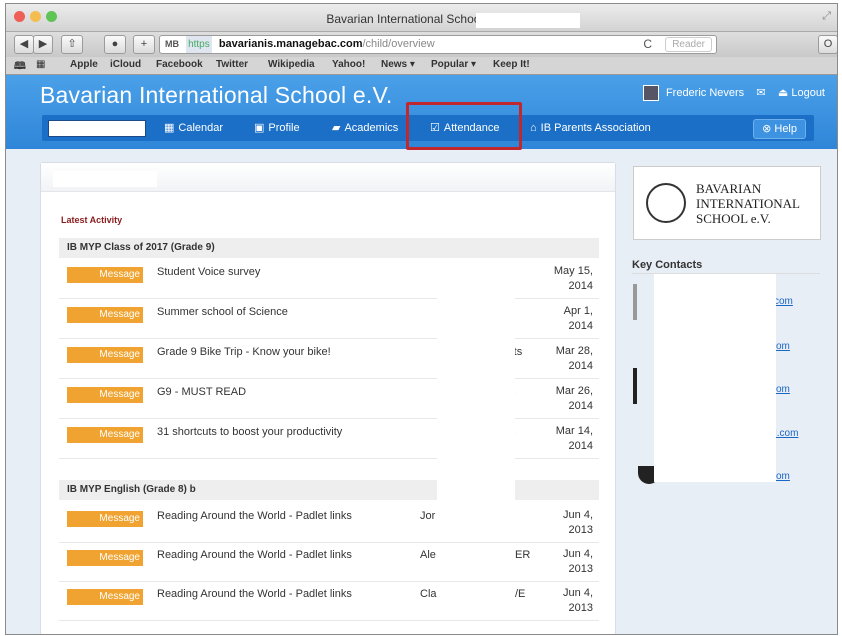 This screenshot has height=636, width=842. What do you see at coordinates (172, 44) in the screenshot?
I see `mb-badge: MB` at bounding box center [172, 44].